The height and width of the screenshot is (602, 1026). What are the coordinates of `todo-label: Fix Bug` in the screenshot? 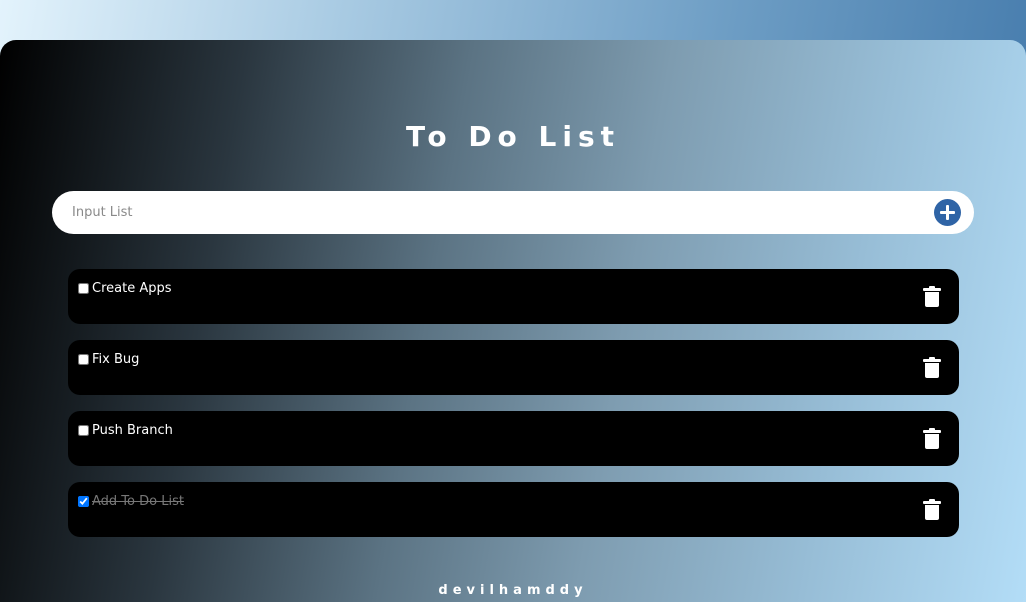 It's located at (116, 359).